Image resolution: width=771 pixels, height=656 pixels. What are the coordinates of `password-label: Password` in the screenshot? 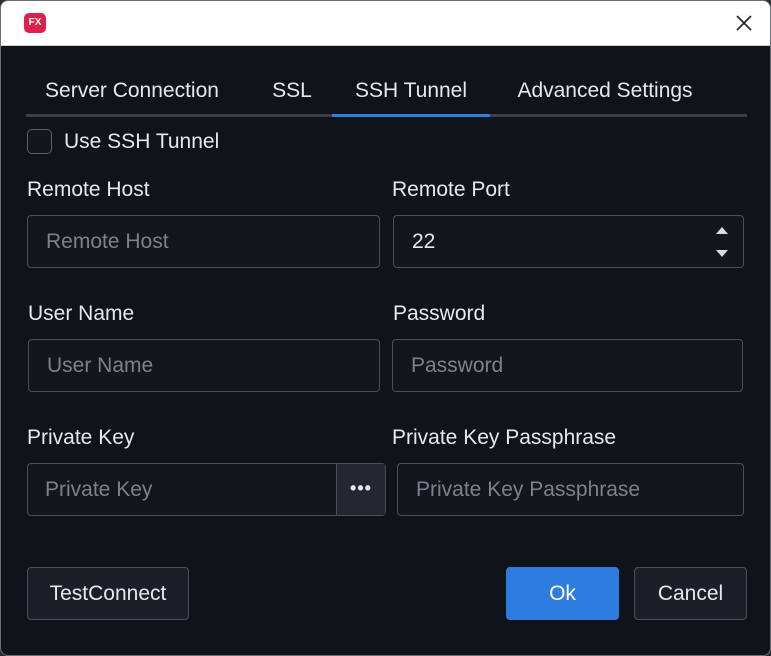 It's located at (439, 313).